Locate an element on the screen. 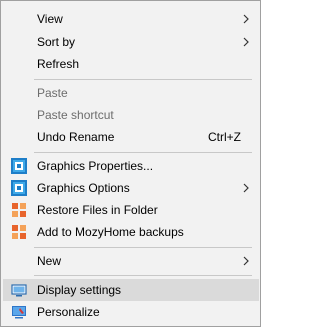  menu-item-undo-rename: Undo Rename Ctrl+Z is located at coordinates (131, 137).